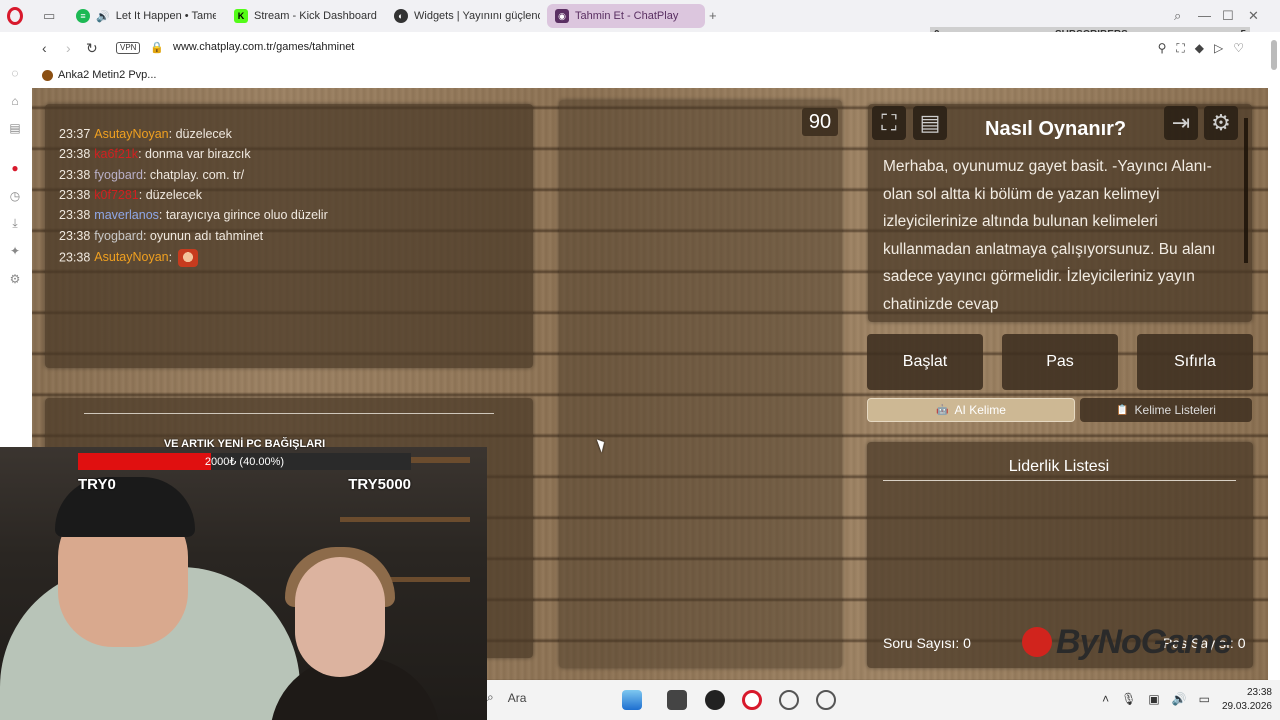 The image size is (1280, 720). What do you see at coordinates (241, 16) in the screenshot?
I see `kick-icon: K` at bounding box center [241, 16].